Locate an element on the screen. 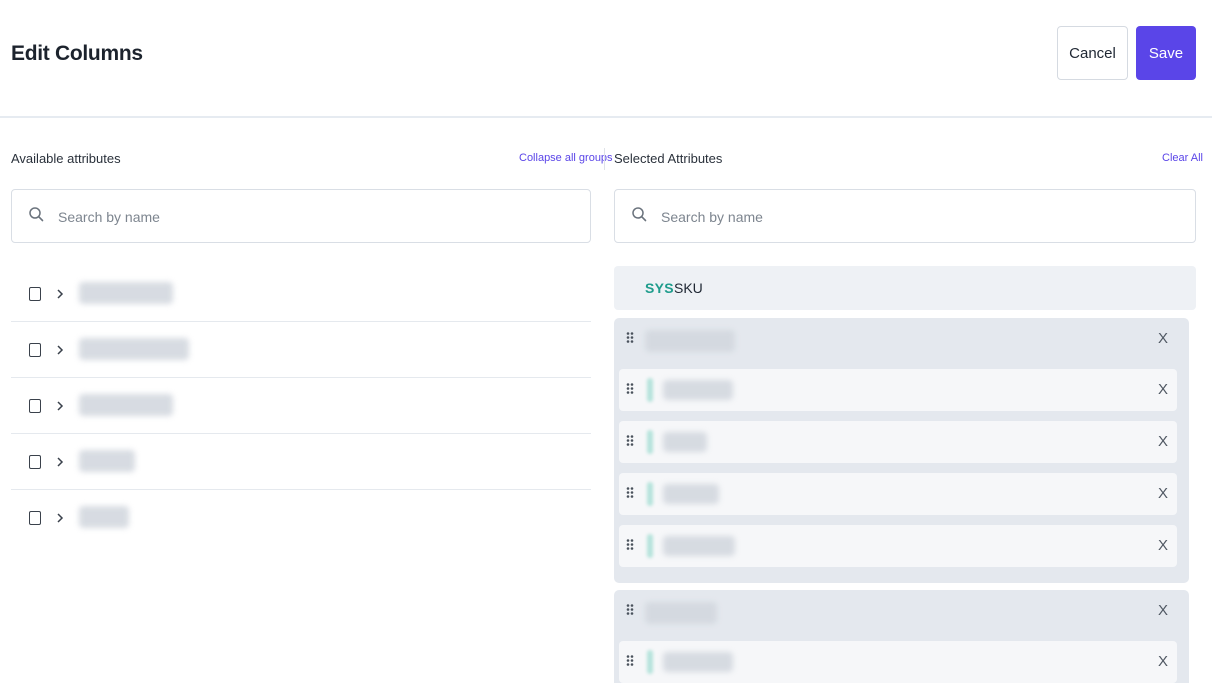 This screenshot has width=1212, height=683. available-search-box is located at coordinates (301, 216).